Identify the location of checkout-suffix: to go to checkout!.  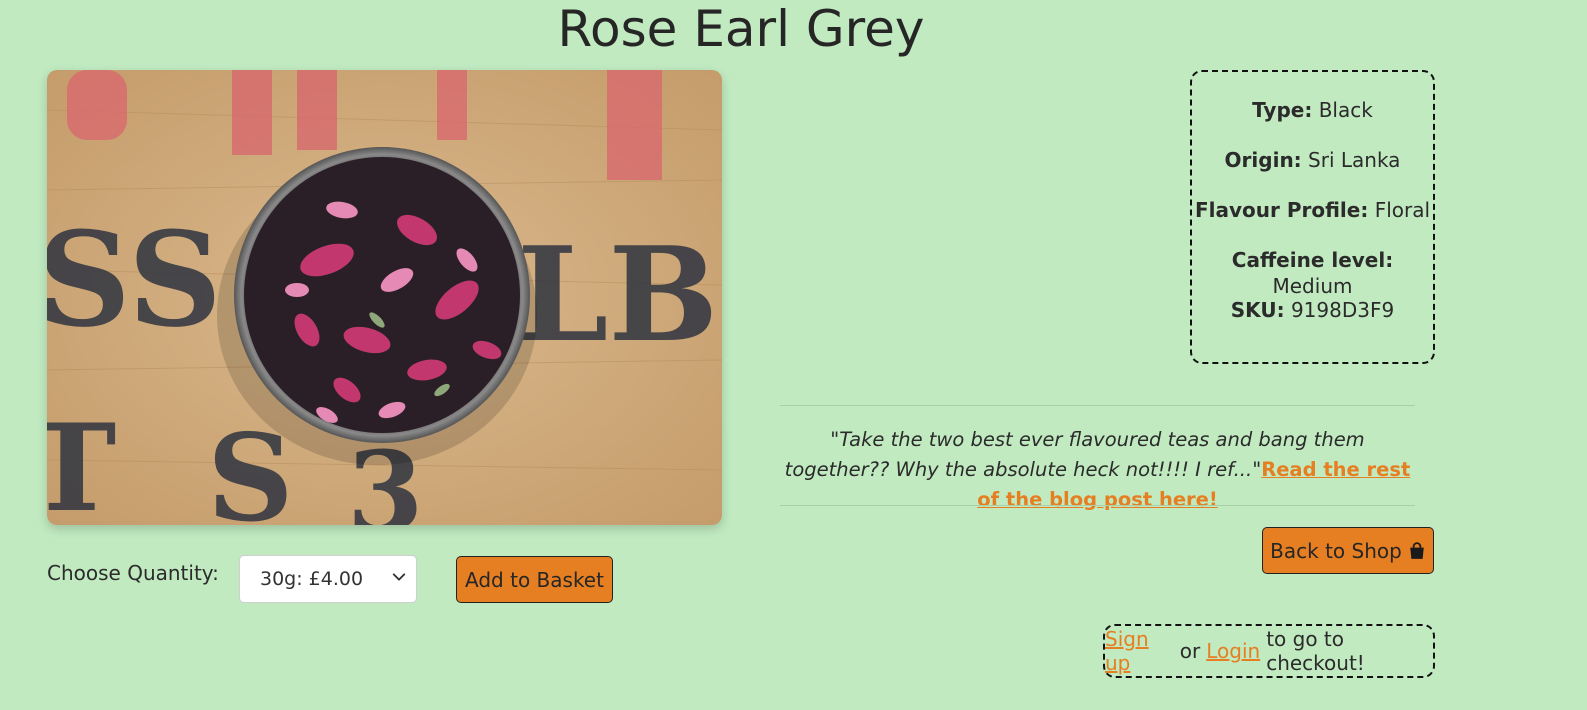
(1315, 651).